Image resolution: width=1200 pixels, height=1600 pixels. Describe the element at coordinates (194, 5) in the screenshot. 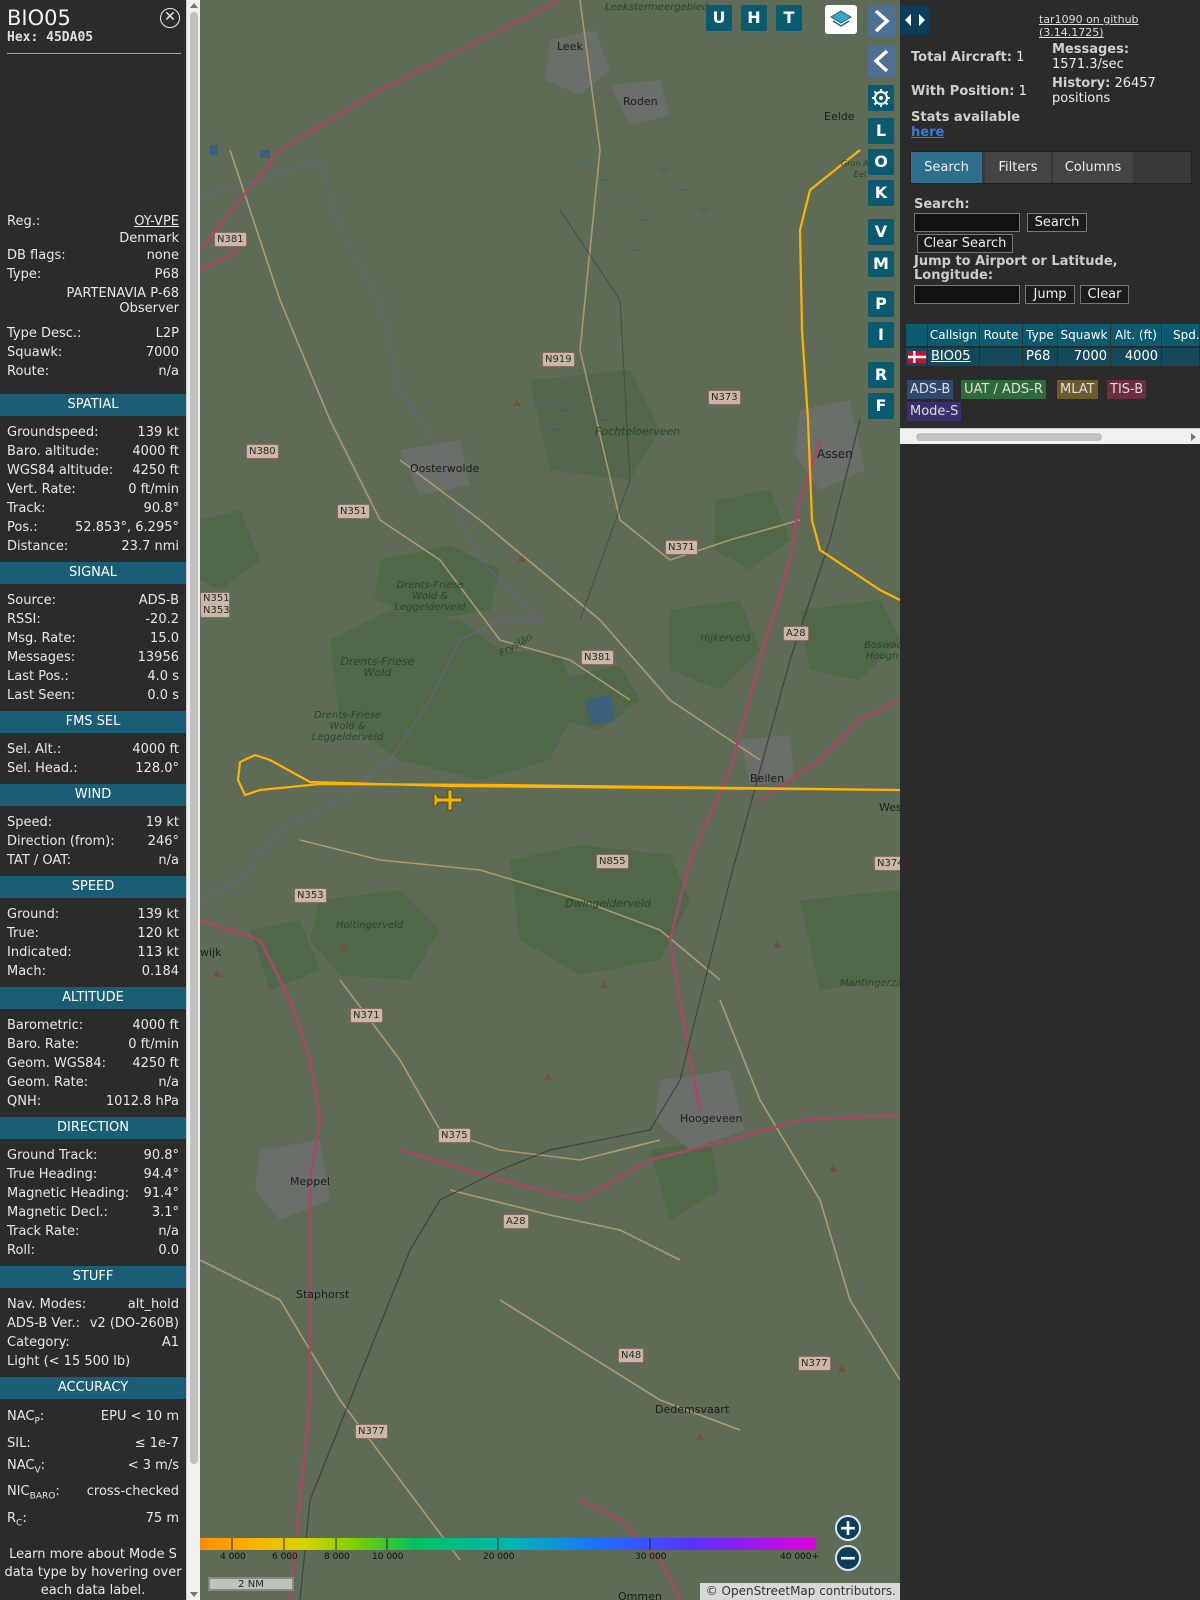

I see `scroll-up-arrow` at that location.